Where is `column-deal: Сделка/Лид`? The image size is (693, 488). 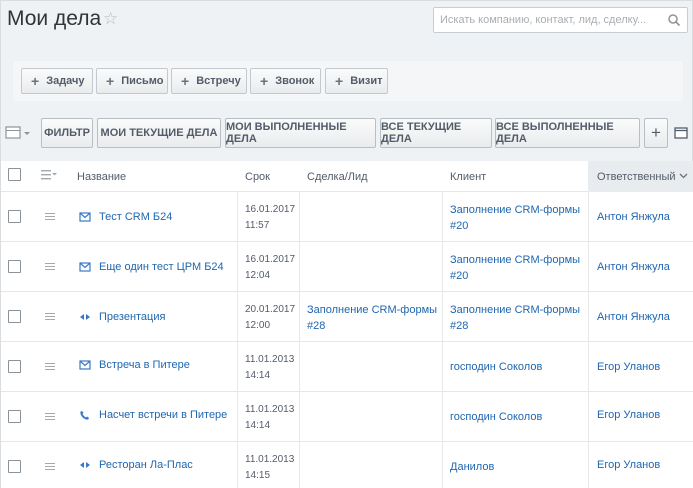 column-deal: Сделка/Лид is located at coordinates (337, 177).